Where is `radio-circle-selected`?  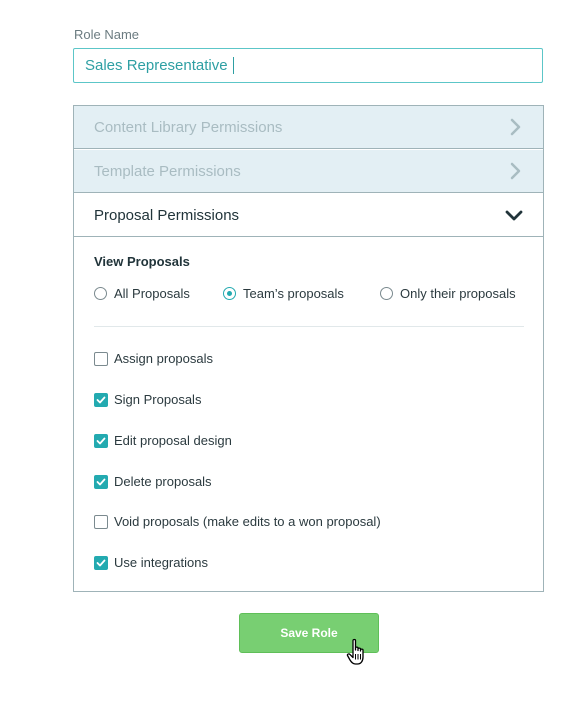 radio-circle-selected is located at coordinates (229, 293).